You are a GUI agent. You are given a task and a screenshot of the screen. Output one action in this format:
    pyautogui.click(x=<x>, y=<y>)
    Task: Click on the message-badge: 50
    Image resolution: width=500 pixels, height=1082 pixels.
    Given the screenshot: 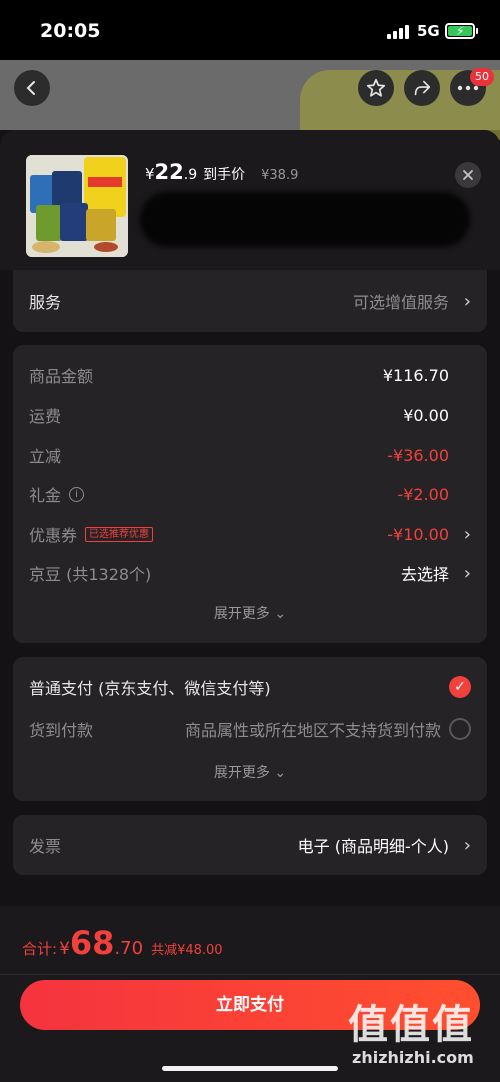 What is the action you would take?
    pyautogui.click(x=482, y=77)
    